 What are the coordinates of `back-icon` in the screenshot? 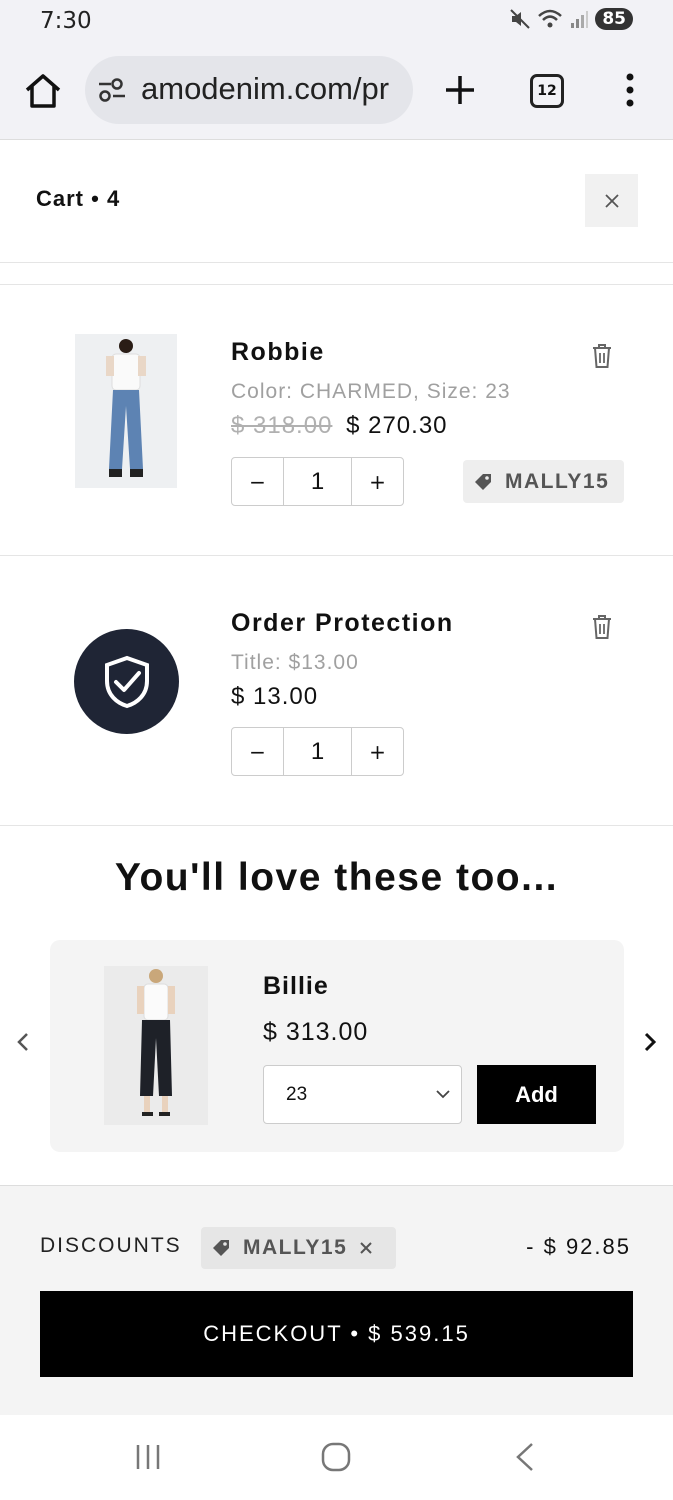 It's located at (526, 1457).